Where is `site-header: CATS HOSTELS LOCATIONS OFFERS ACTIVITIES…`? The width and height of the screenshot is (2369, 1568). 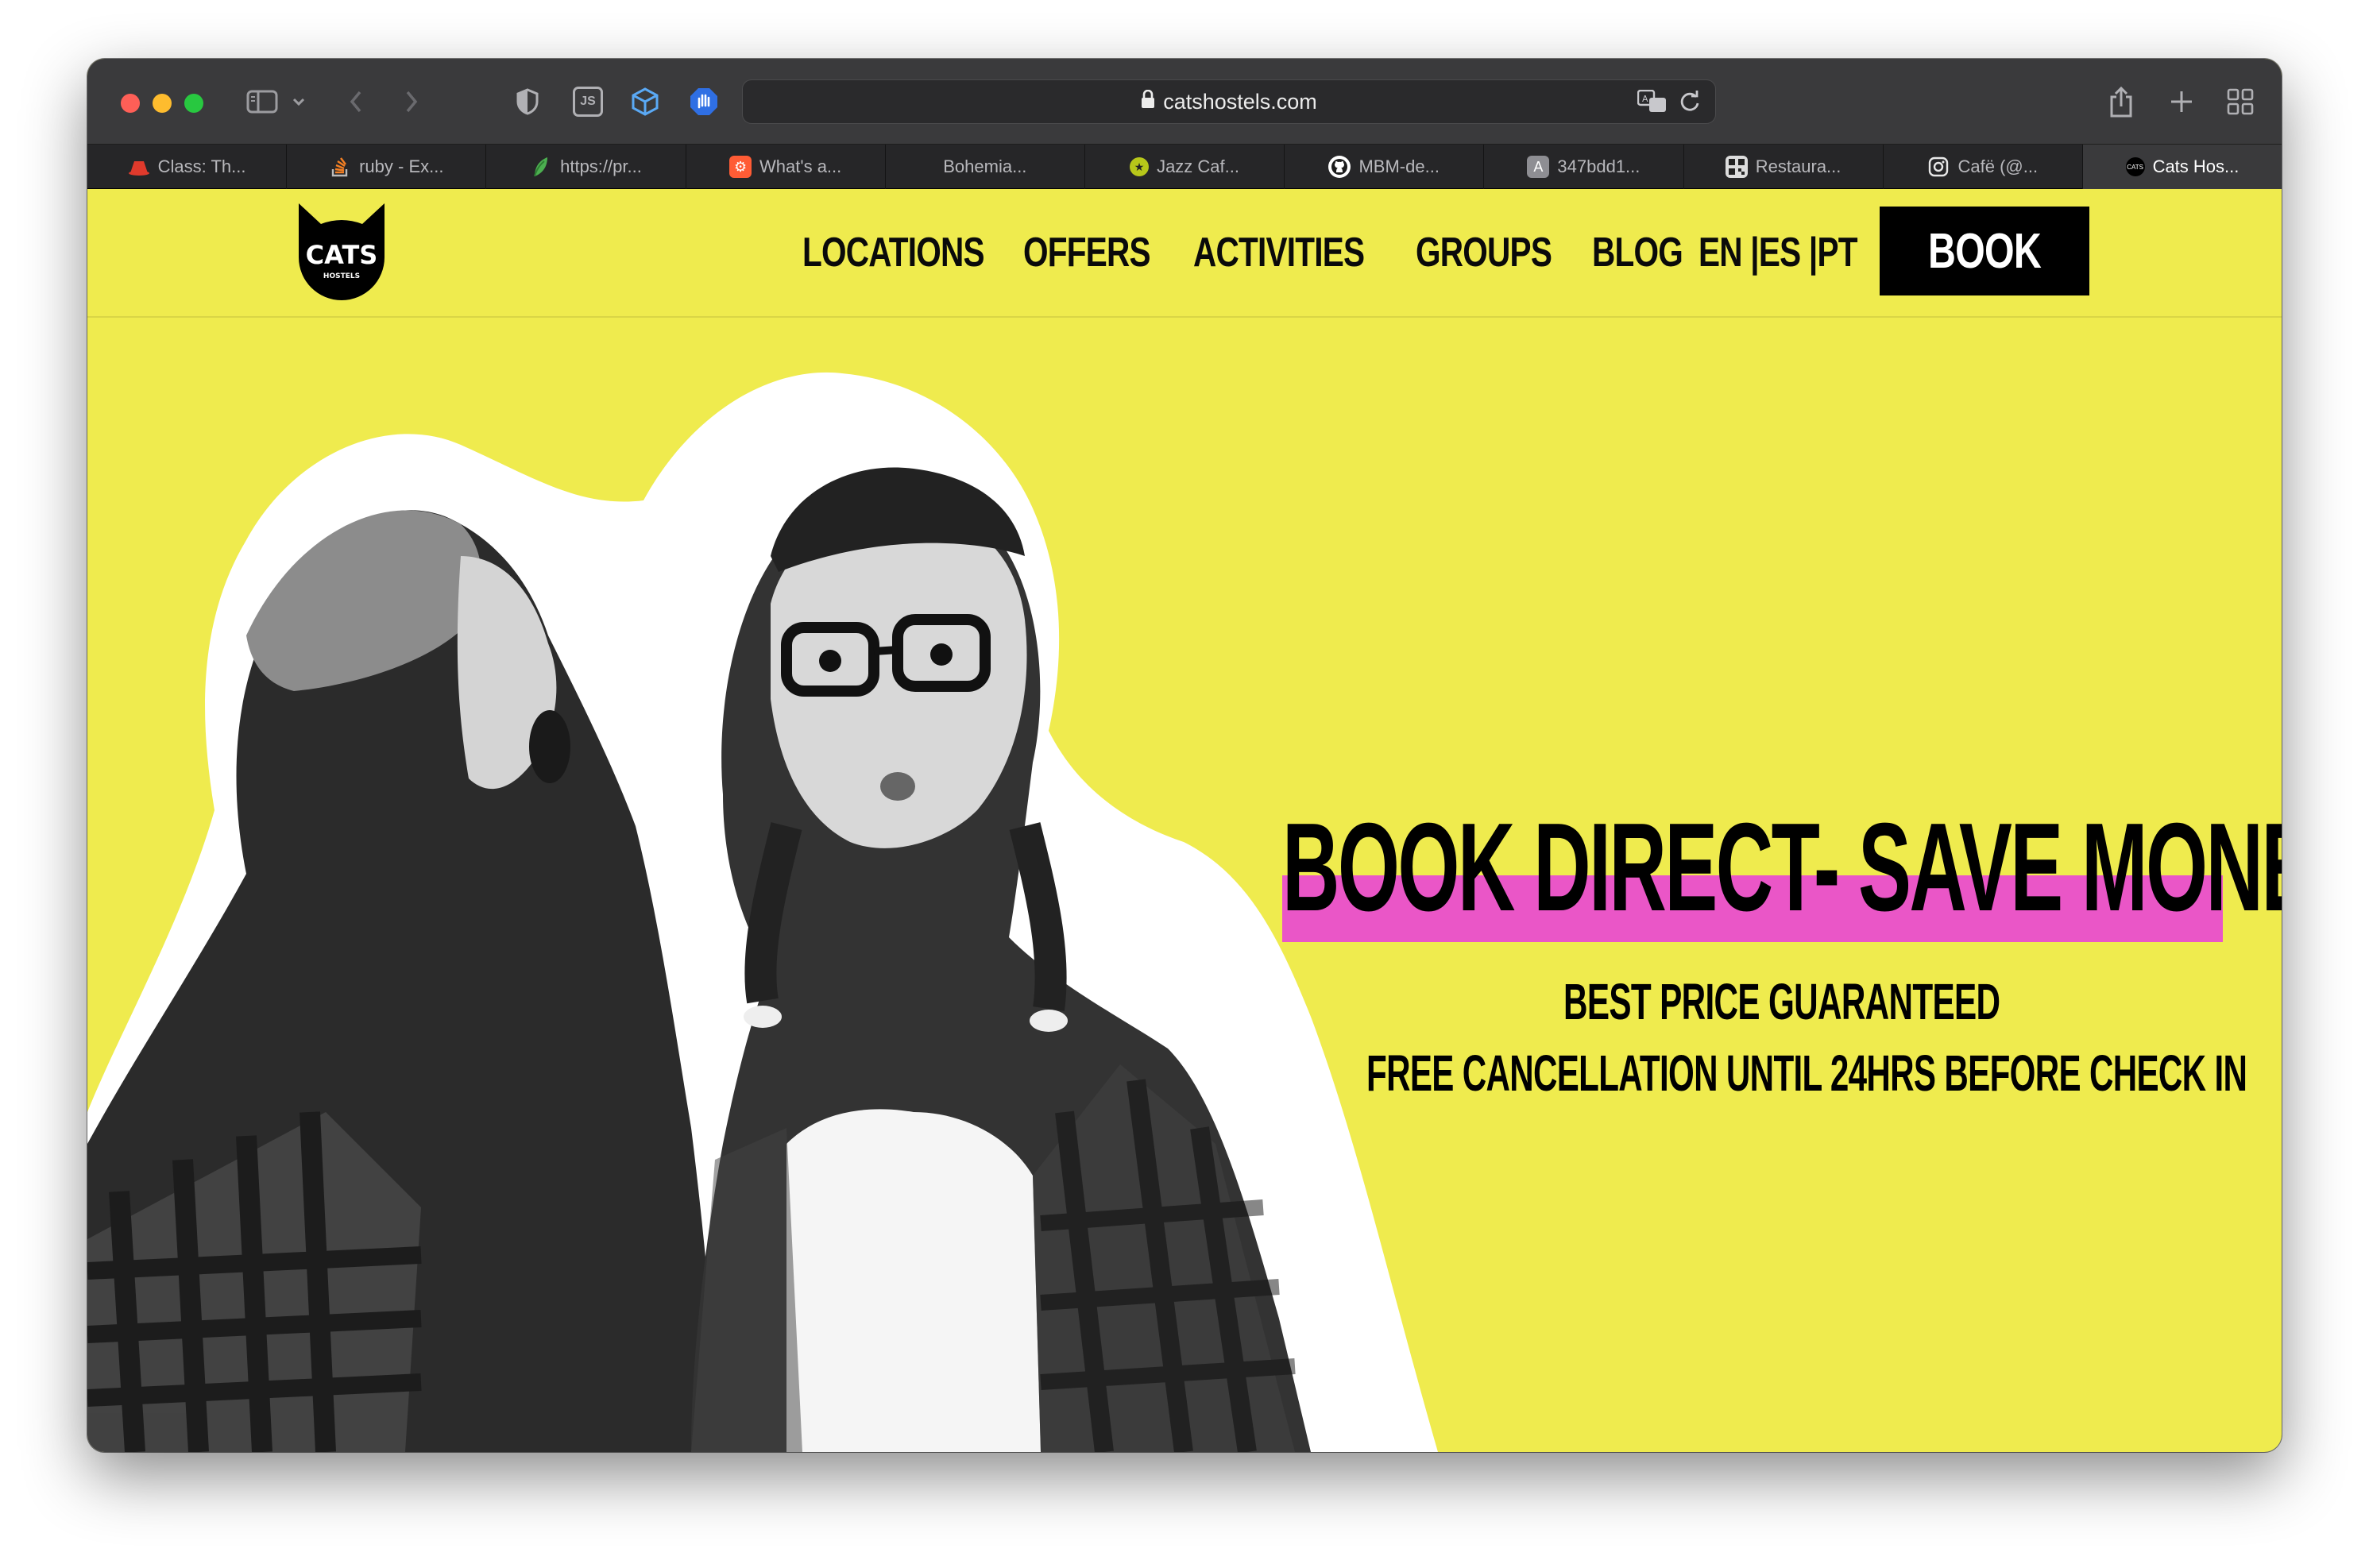 site-header: CATS HOSTELS LOCATIONS OFFERS ACTIVITIES… is located at coordinates (1184, 253).